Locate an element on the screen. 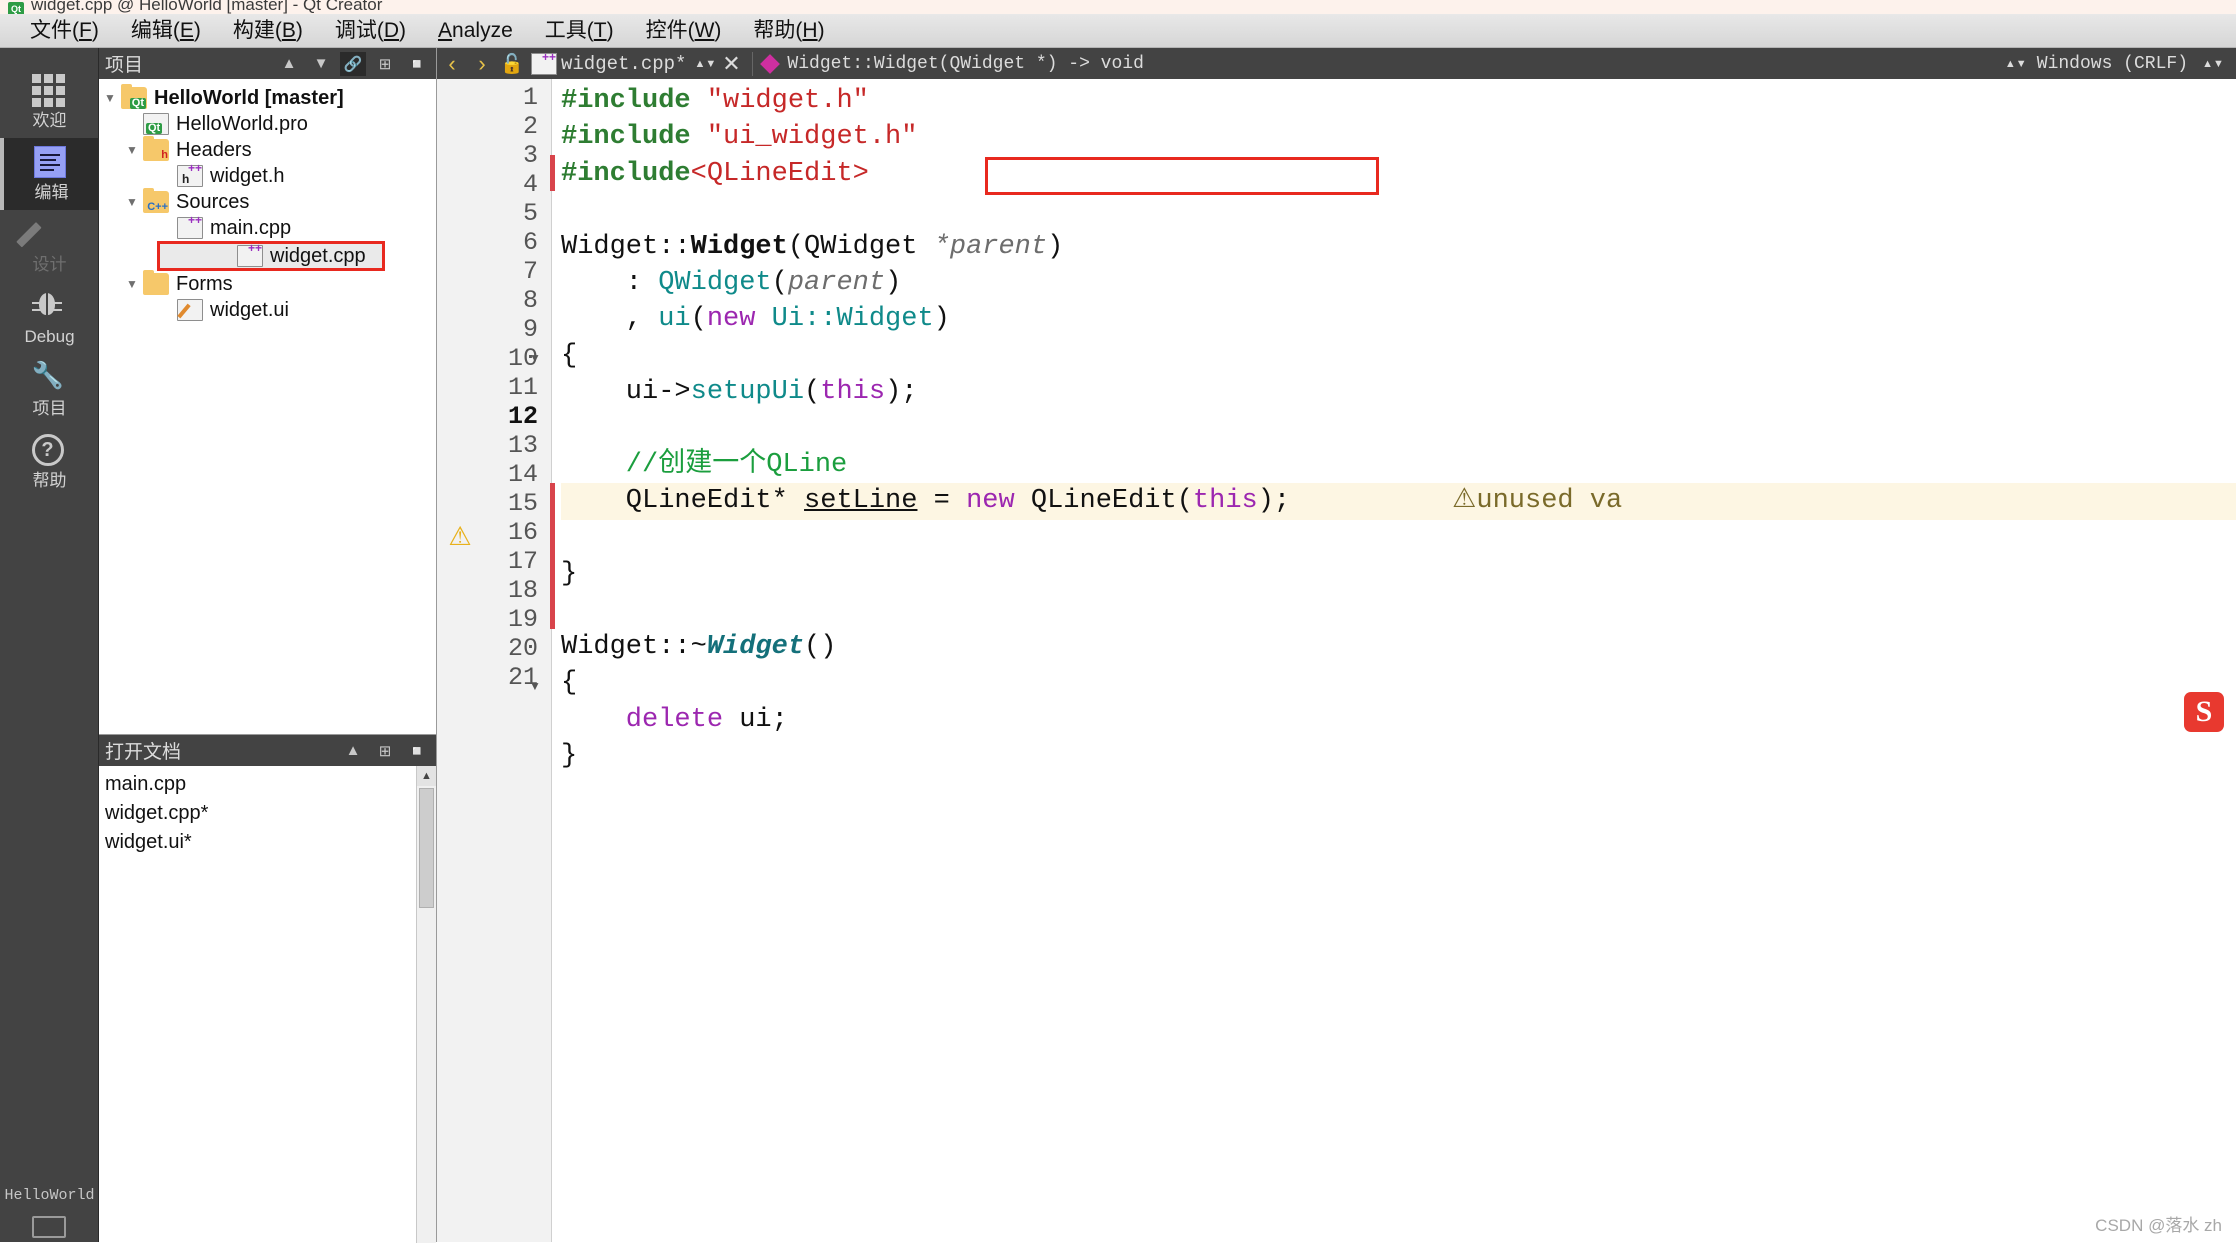 The image size is (2236, 1243). open-doc-widget-ui: widget.ui* is located at coordinates (267, 842).